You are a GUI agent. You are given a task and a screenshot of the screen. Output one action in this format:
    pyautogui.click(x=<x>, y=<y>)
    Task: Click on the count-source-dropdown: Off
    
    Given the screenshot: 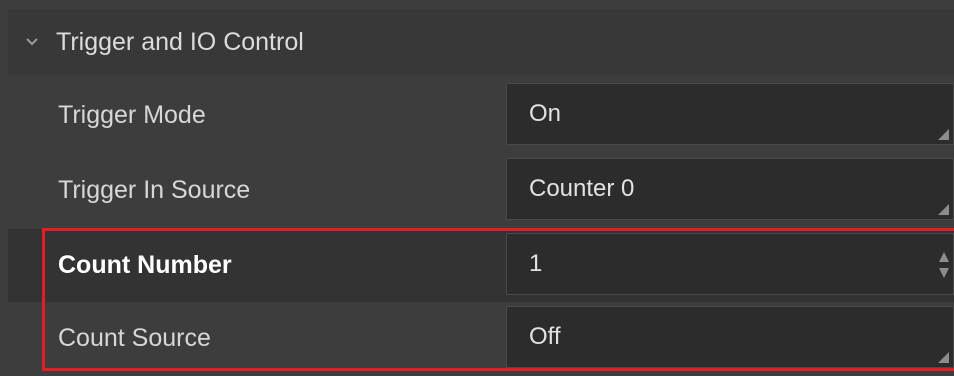 What is the action you would take?
    pyautogui.click(x=730, y=337)
    